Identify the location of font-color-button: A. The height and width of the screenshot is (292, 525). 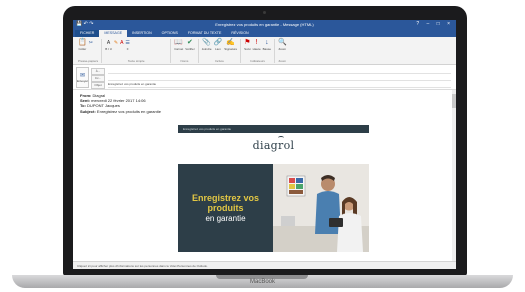
(121, 43).